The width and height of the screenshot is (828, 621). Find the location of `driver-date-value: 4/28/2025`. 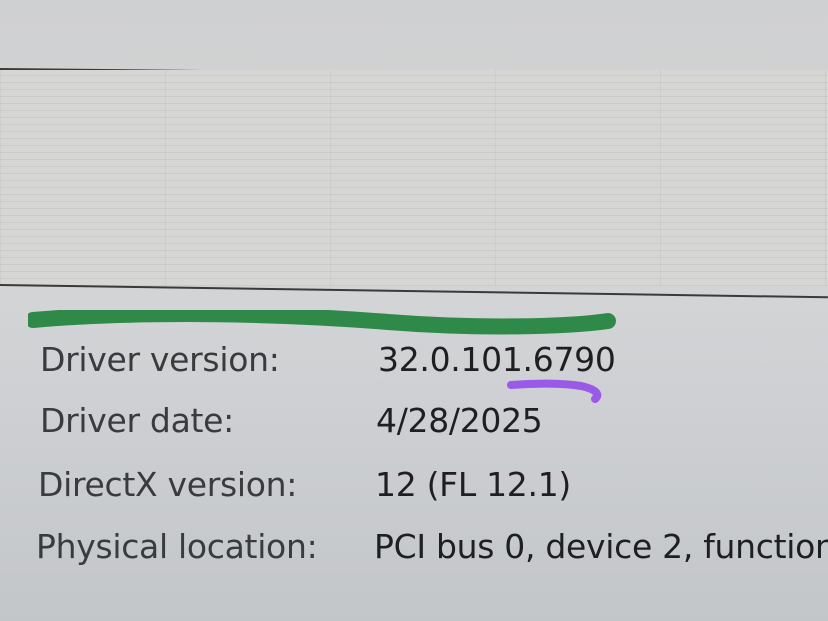

driver-date-value: 4/28/2025 is located at coordinates (459, 420).